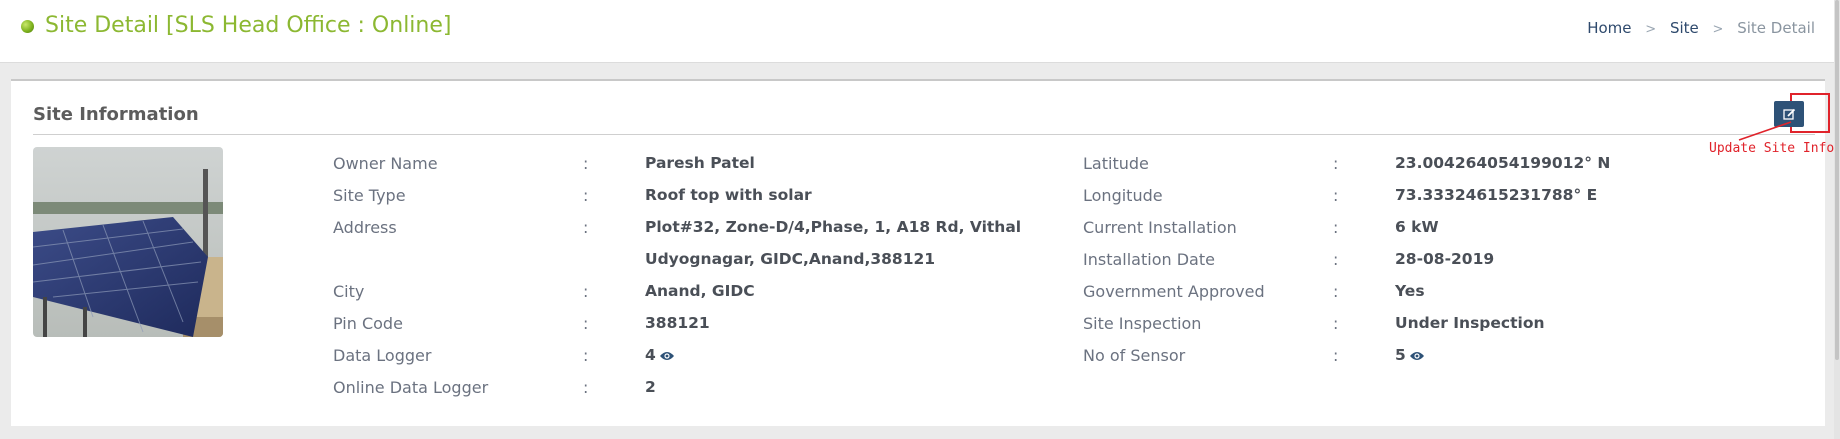 This screenshot has height=439, width=1840. I want to click on field-label: No of Sensor, so click(1134, 355).